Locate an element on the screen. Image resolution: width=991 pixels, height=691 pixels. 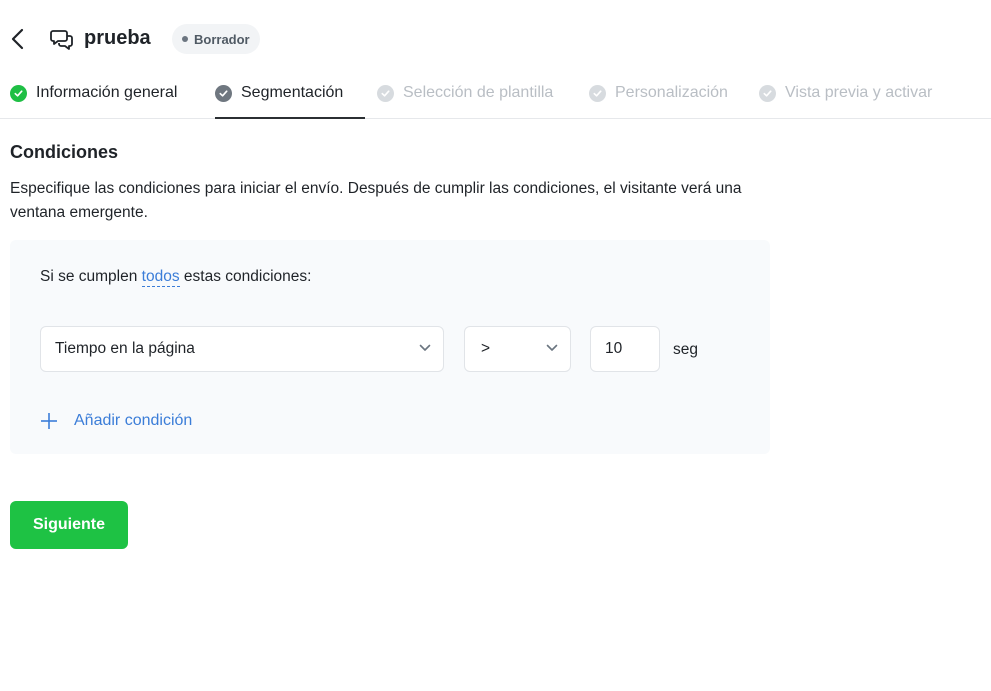
condition-value-input is located at coordinates (625, 349).